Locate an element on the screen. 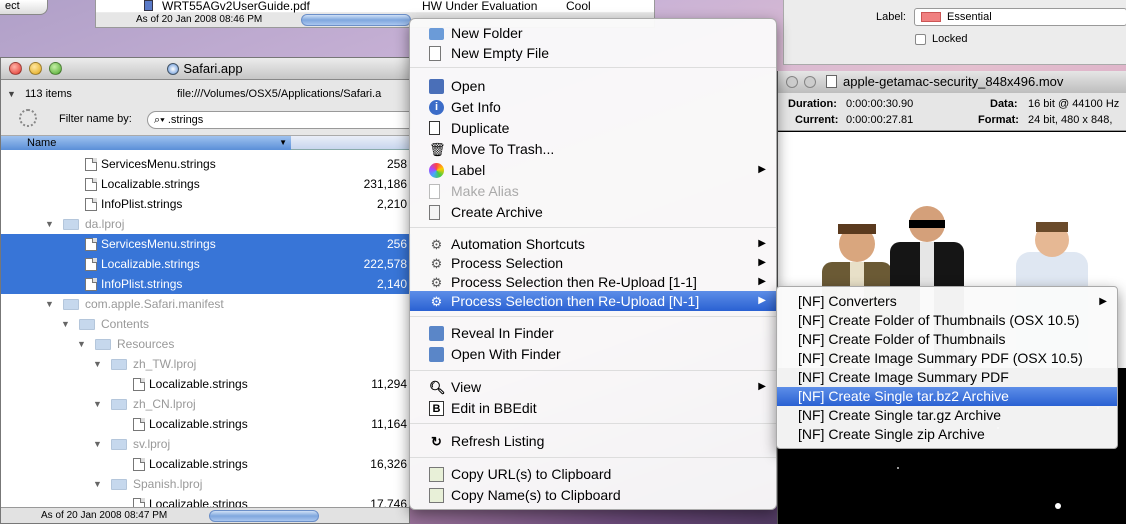 Image resolution: width=1126 pixels, height=524 pixels. file-name: WRT55AGv2UserGuide.pdf is located at coordinates (236, 6).